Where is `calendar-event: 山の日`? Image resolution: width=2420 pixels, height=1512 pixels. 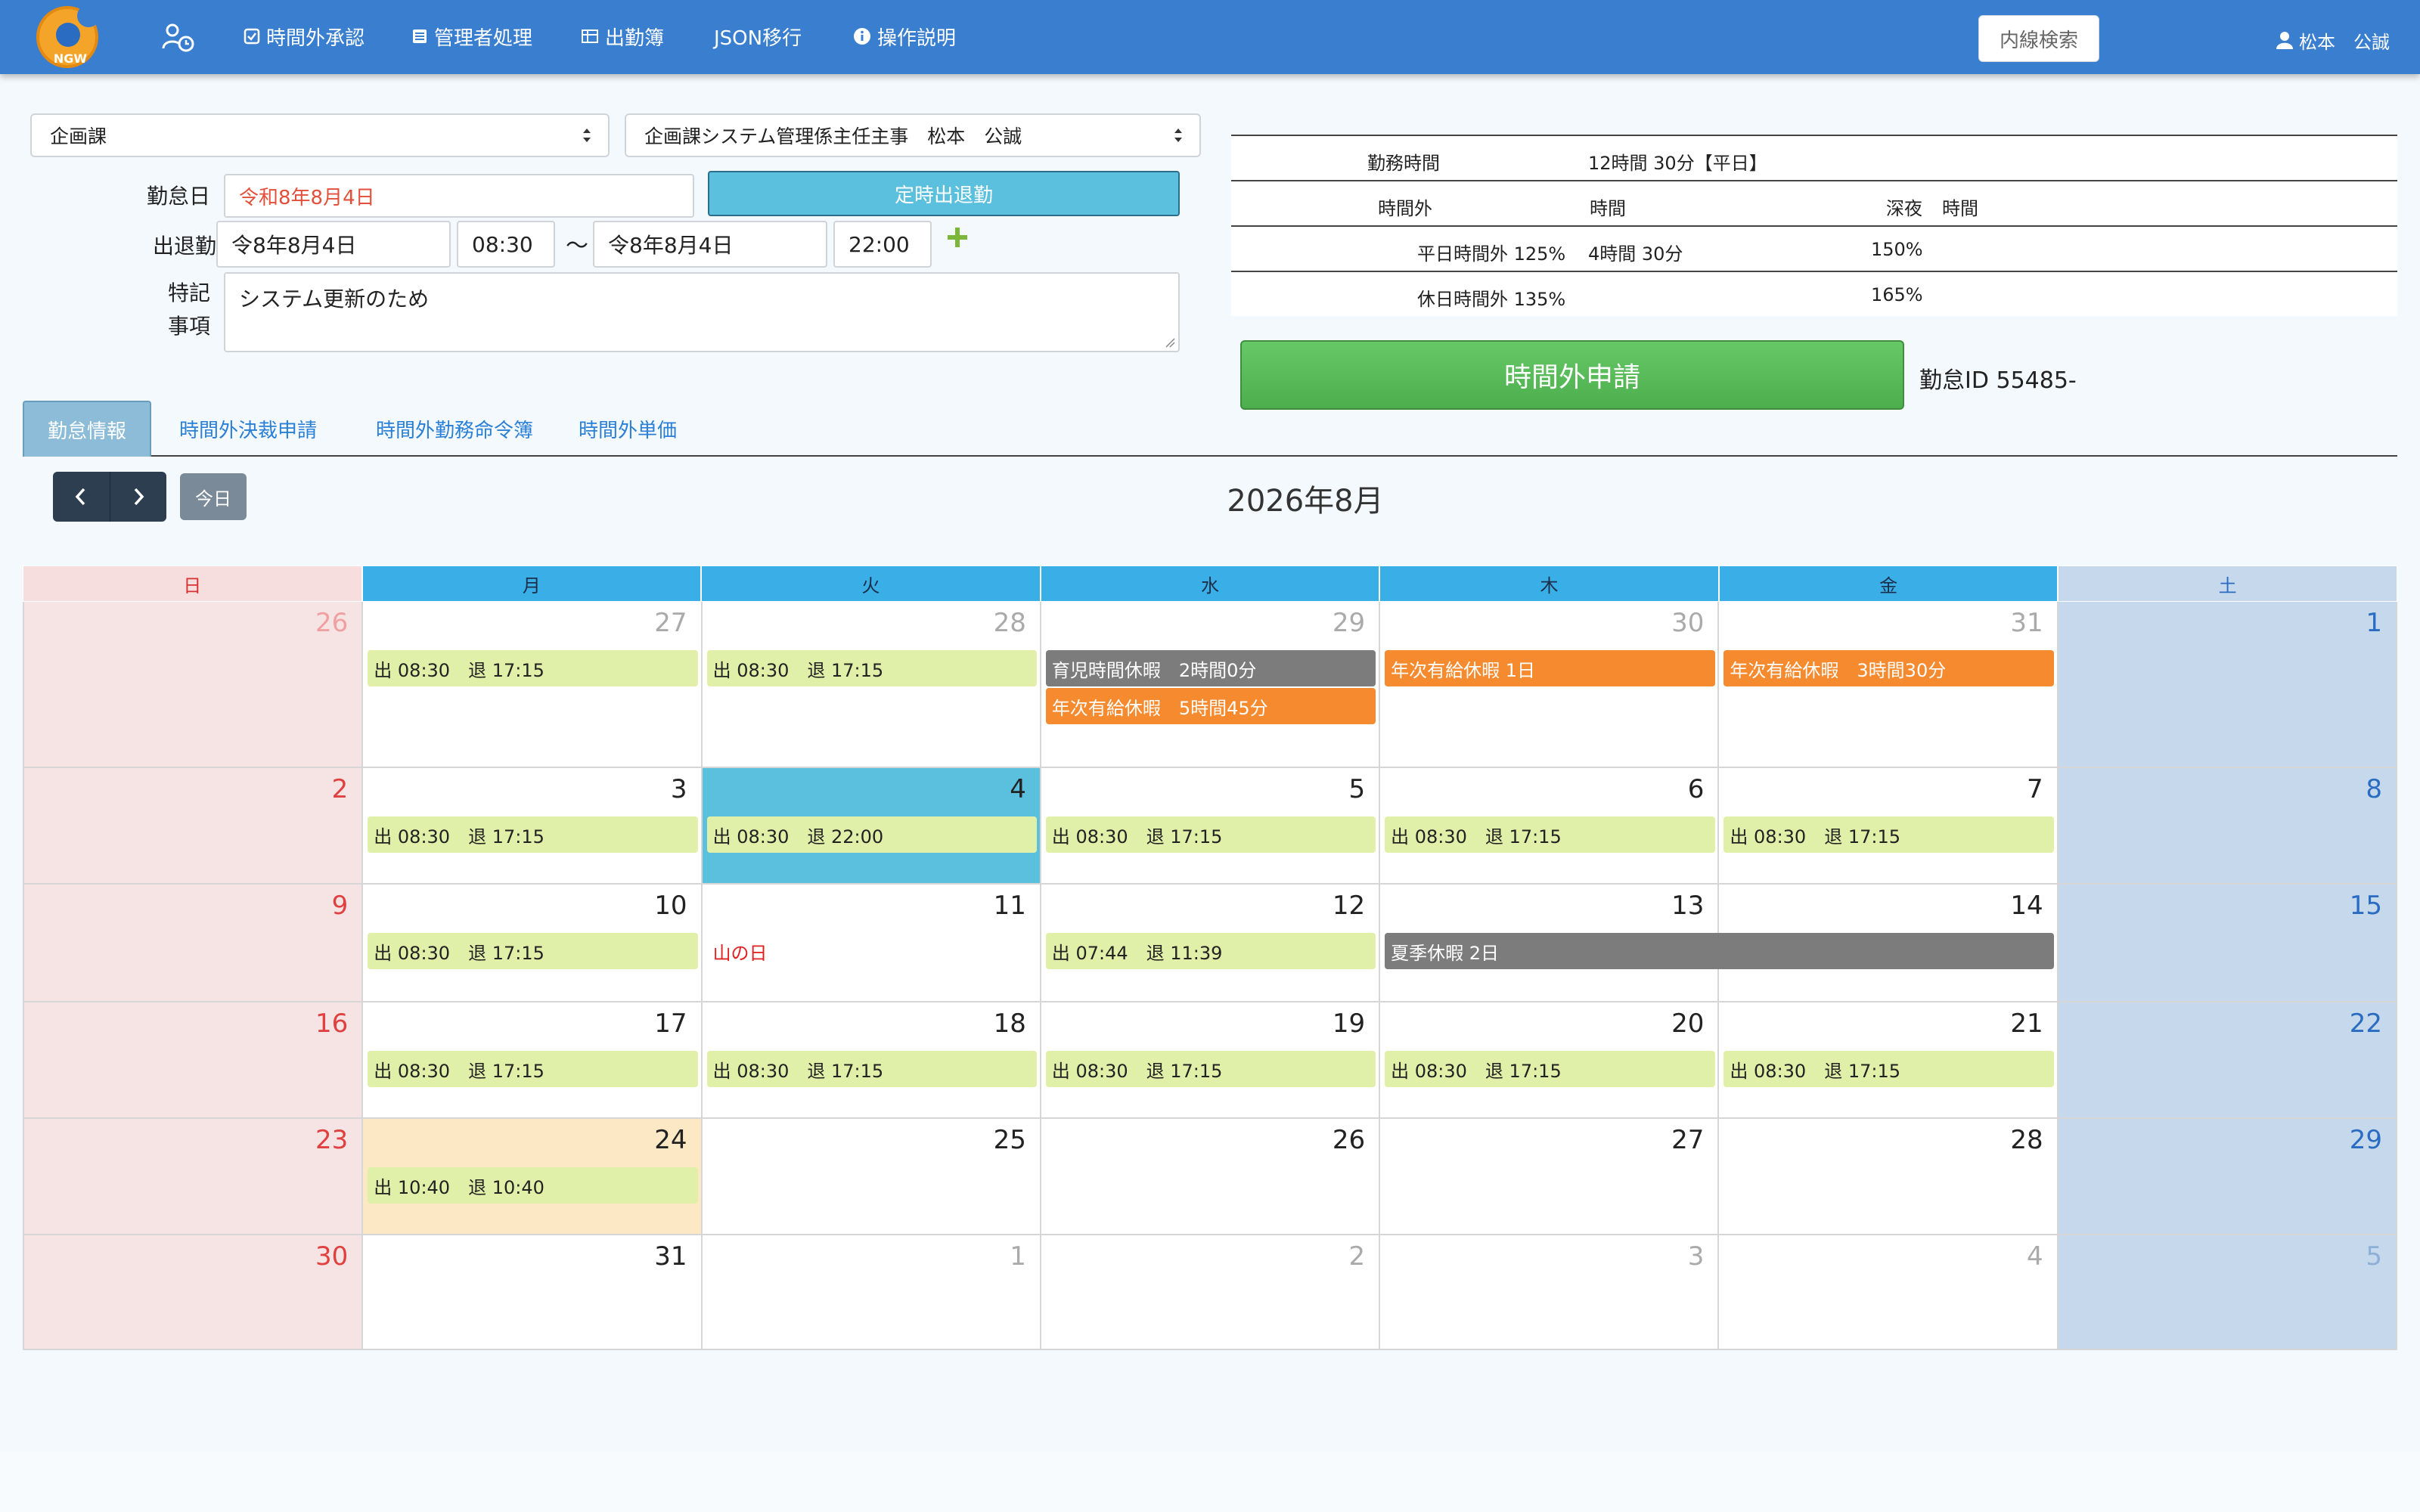 calendar-event: 山の日 is located at coordinates (872, 951).